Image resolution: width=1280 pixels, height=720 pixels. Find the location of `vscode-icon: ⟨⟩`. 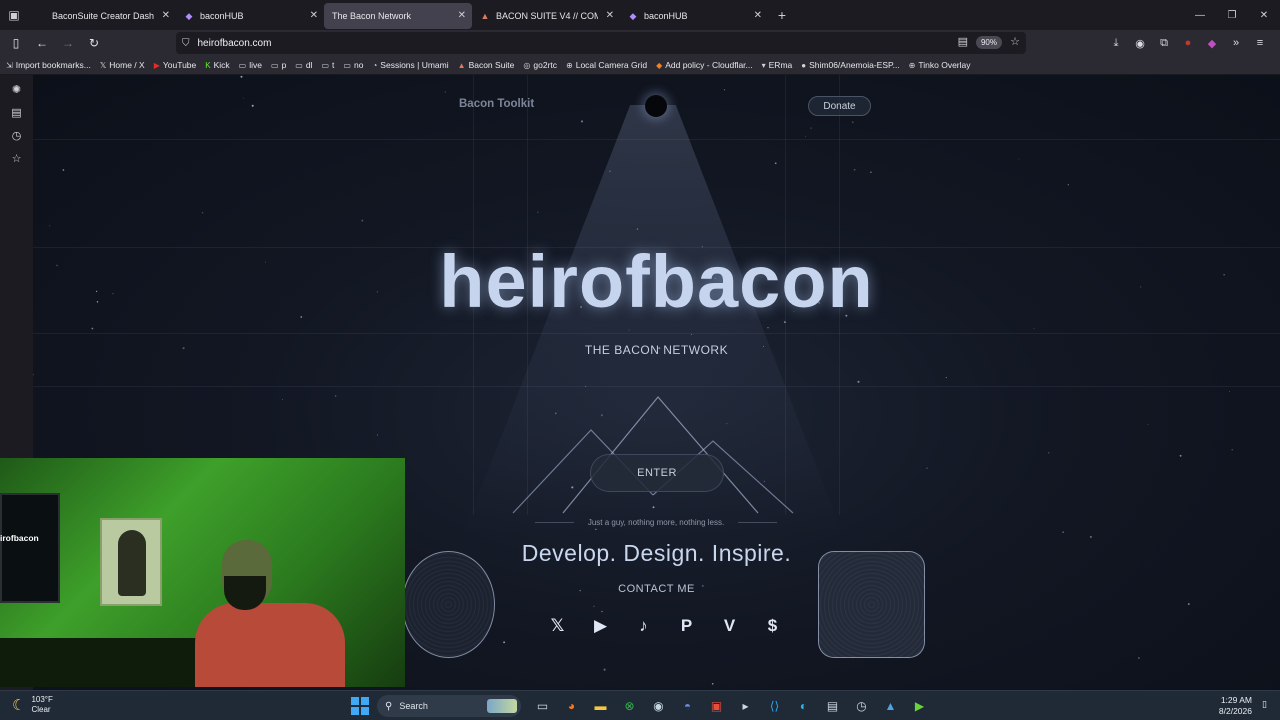

vscode-icon: ⟨⟩ is located at coordinates (774, 706).